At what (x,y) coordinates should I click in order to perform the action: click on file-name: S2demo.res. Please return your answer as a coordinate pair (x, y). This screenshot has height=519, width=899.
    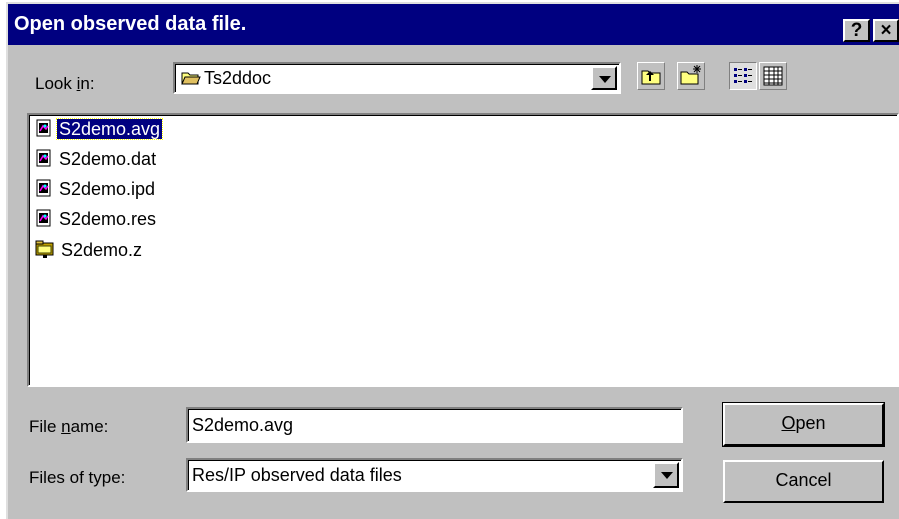
    Looking at the image, I should click on (108, 219).